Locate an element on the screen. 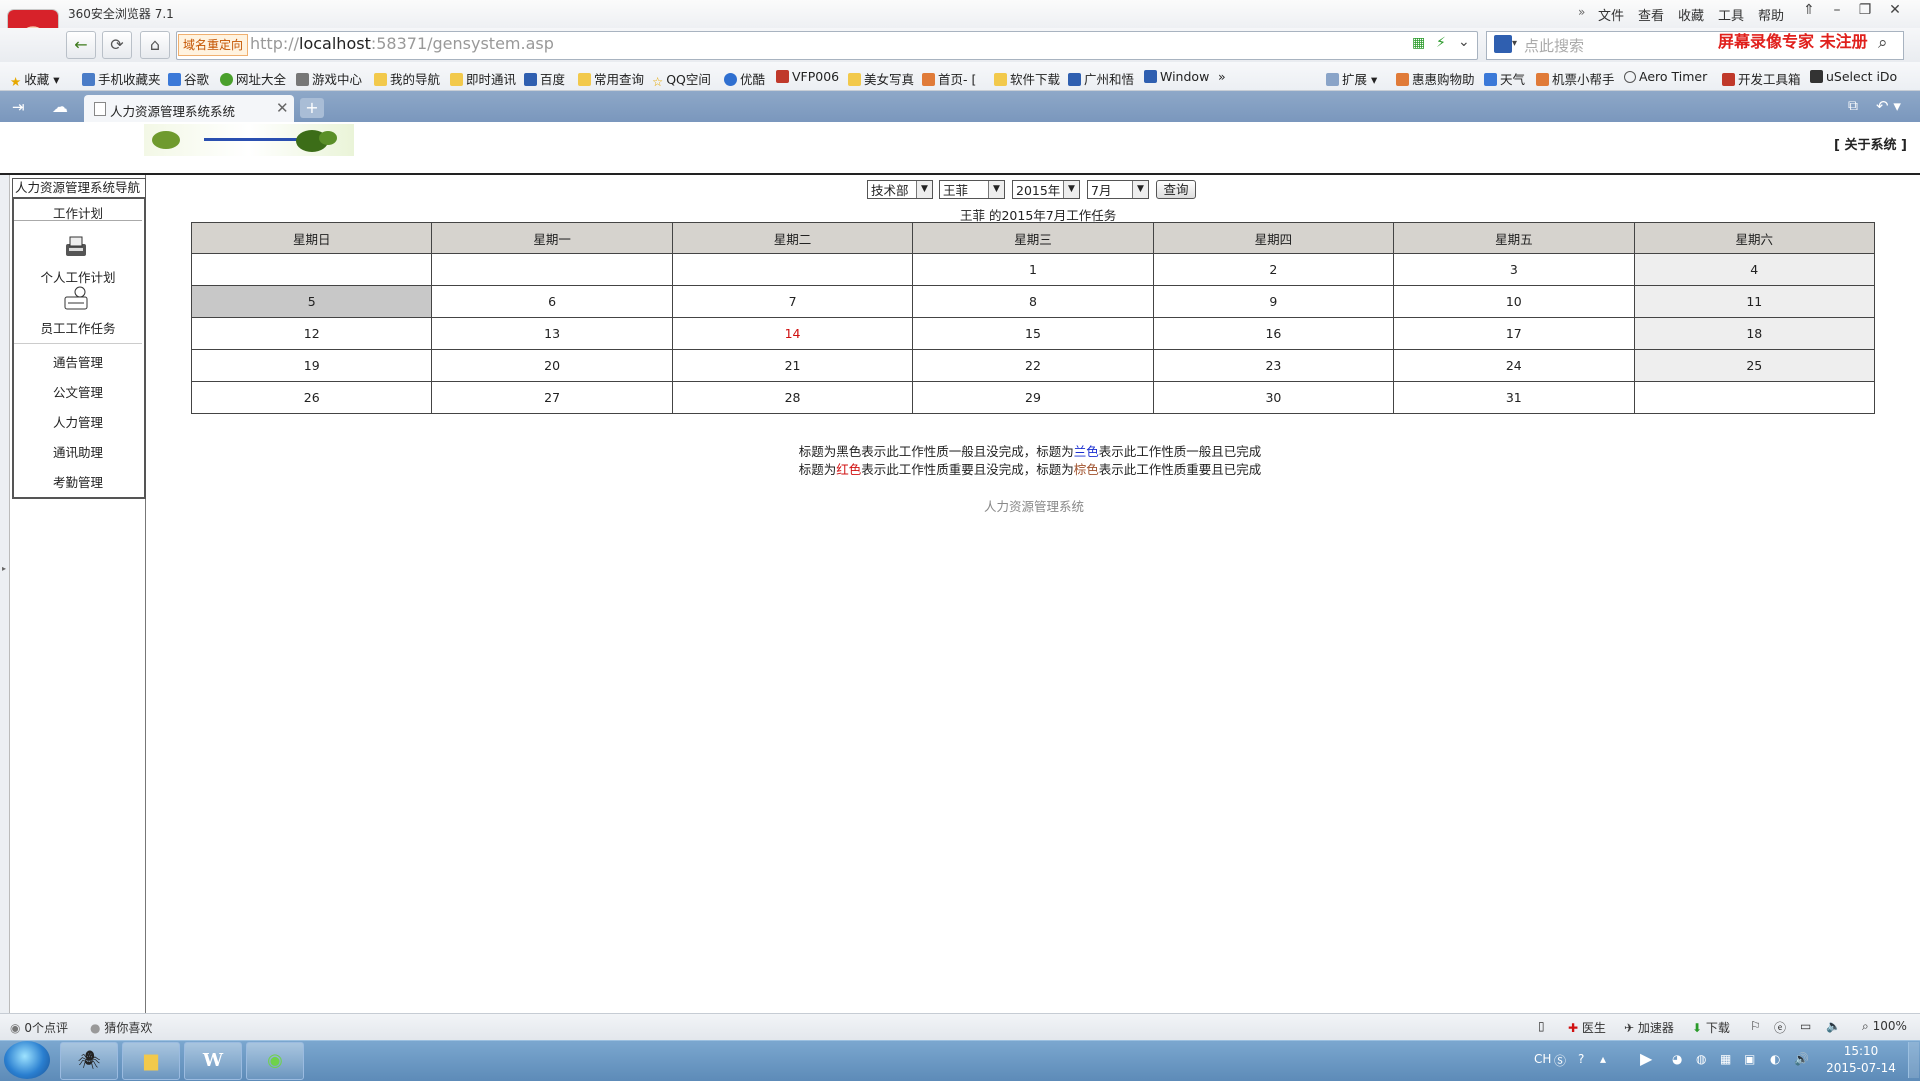 This screenshot has width=1920, height=1081. calendar-day-cell: 21 is located at coordinates (792, 365).